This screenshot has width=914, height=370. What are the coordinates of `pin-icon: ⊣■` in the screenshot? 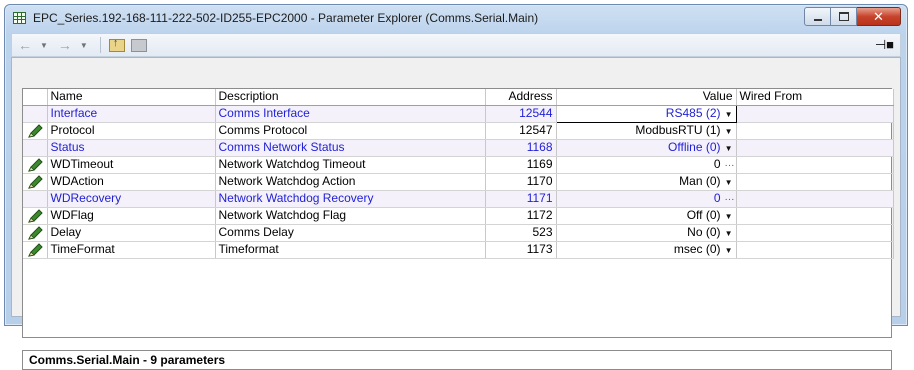 It's located at (884, 45).